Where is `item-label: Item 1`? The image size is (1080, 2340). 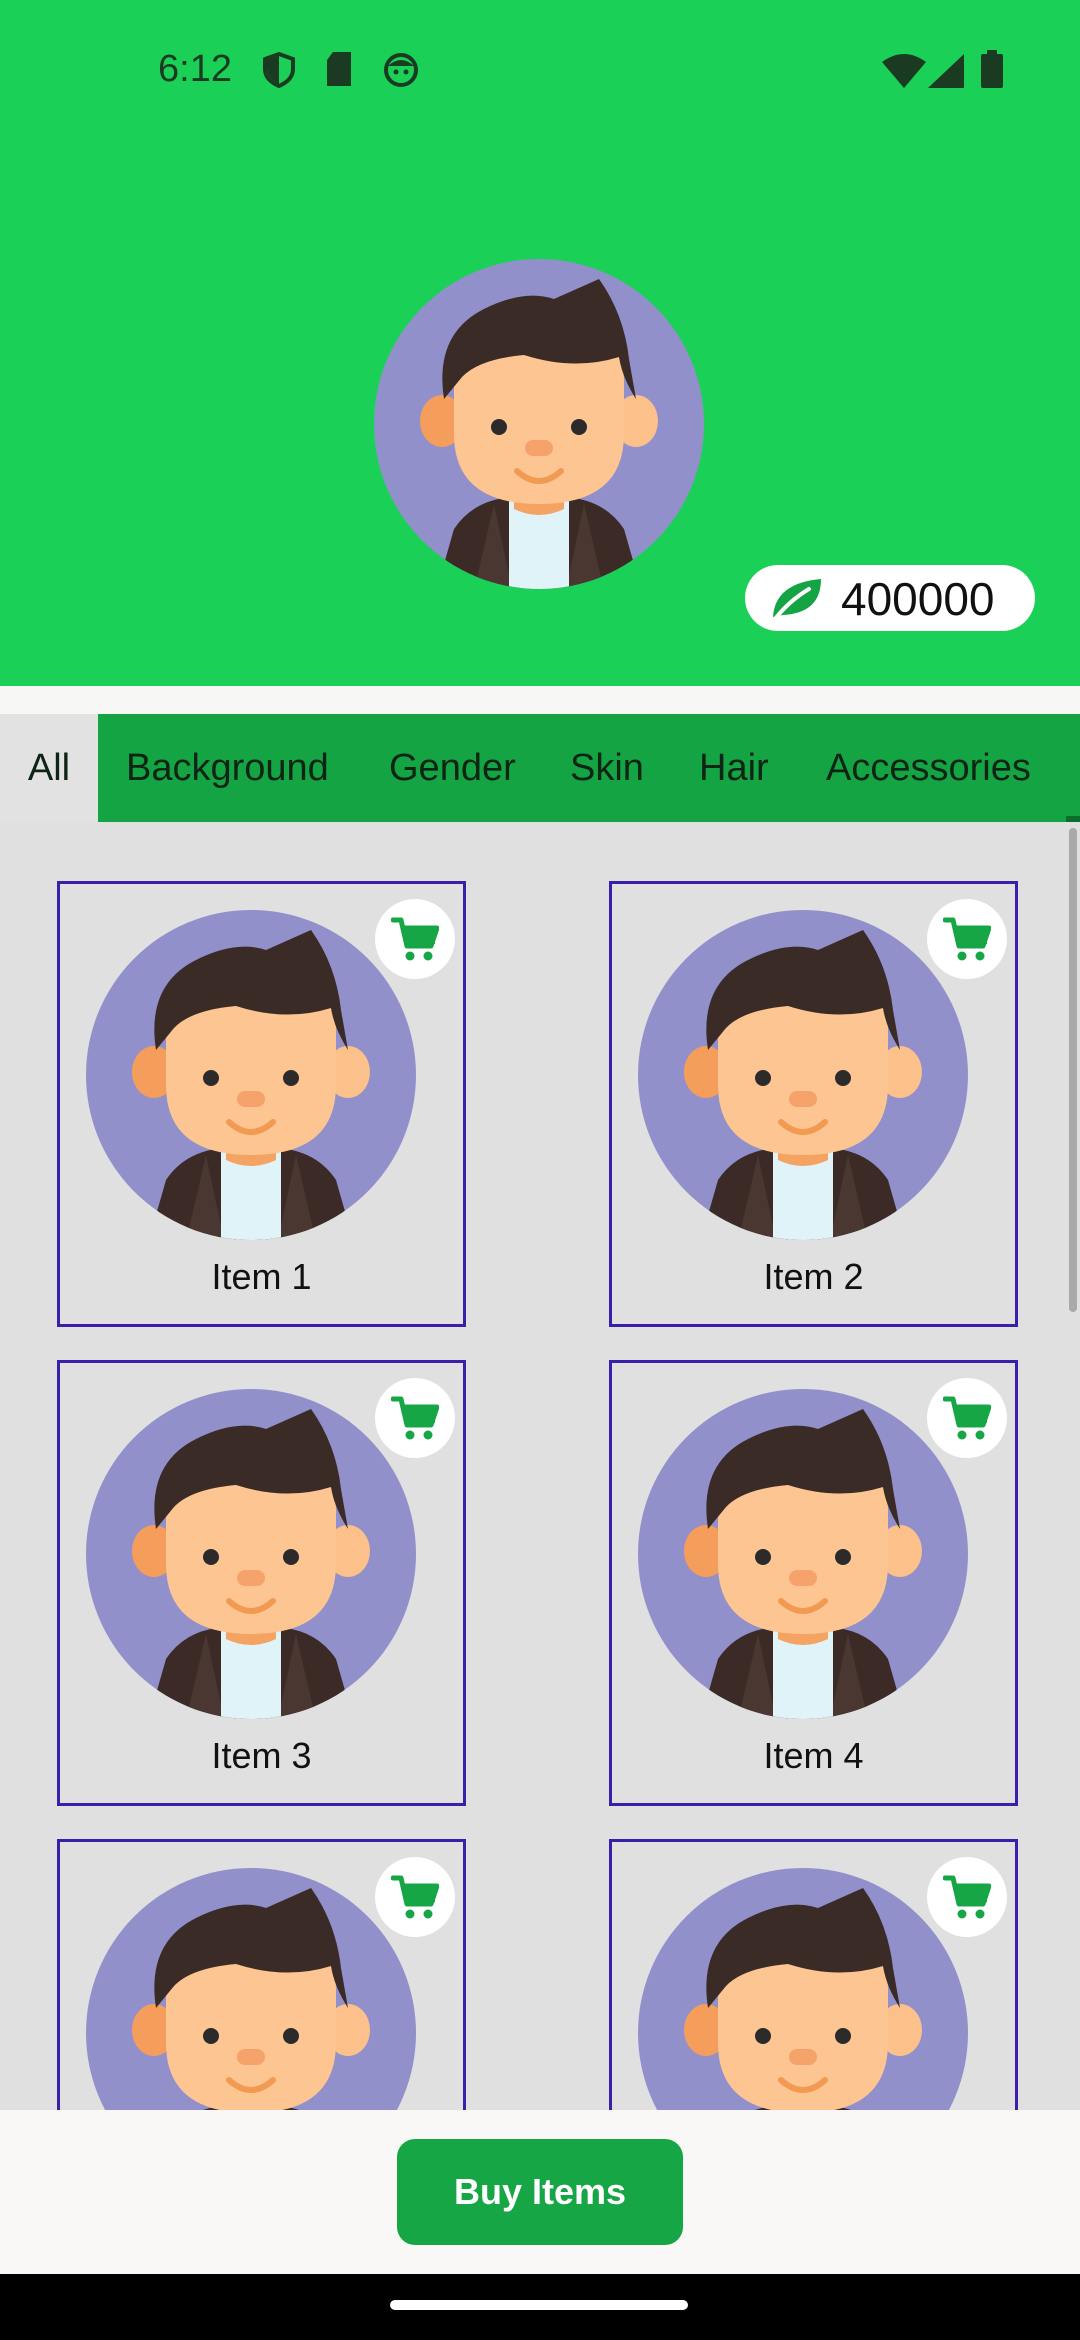 item-label: Item 1 is located at coordinates (261, 1276).